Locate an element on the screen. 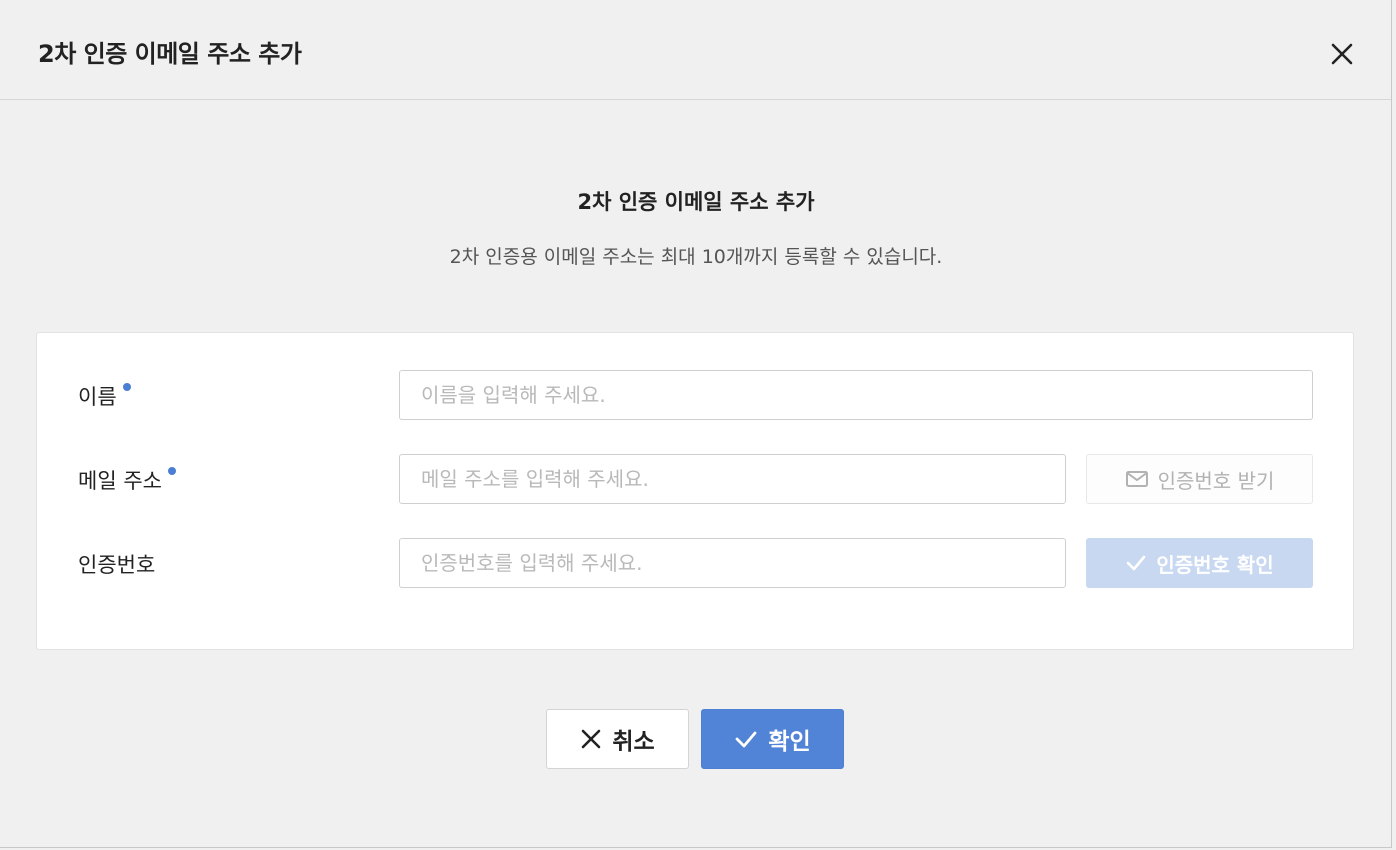 This screenshot has height=850, width=1396. confirm-label: 확인 is located at coordinates (789, 742).